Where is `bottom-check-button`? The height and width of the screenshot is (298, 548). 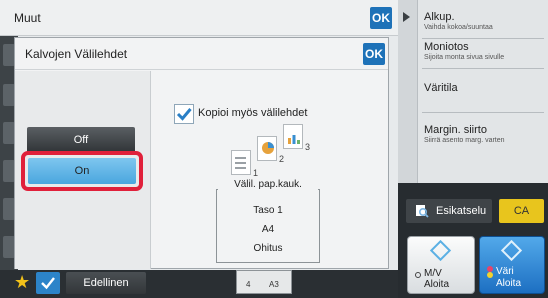
bottom-check-button is located at coordinates (48, 283).